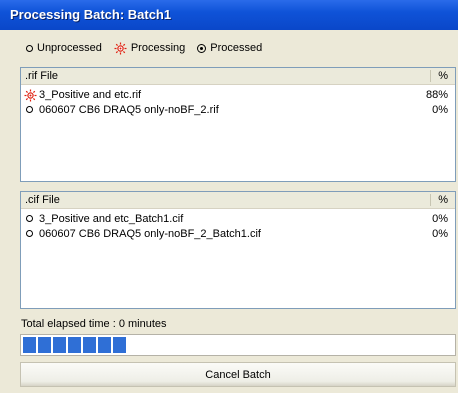 Image resolution: width=458 pixels, height=393 pixels. Describe the element at coordinates (436, 95) in the screenshot. I see `file-percent: 88%` at that location.